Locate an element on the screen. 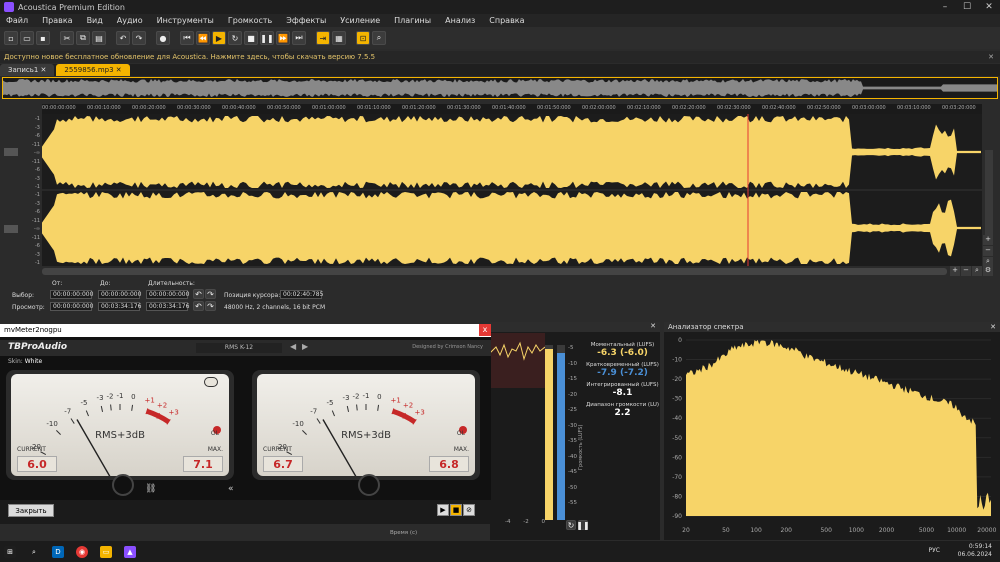 This screenshot has width=1000, height=562. notice-close-icon: ✕ is located at coordinates (991, 57).